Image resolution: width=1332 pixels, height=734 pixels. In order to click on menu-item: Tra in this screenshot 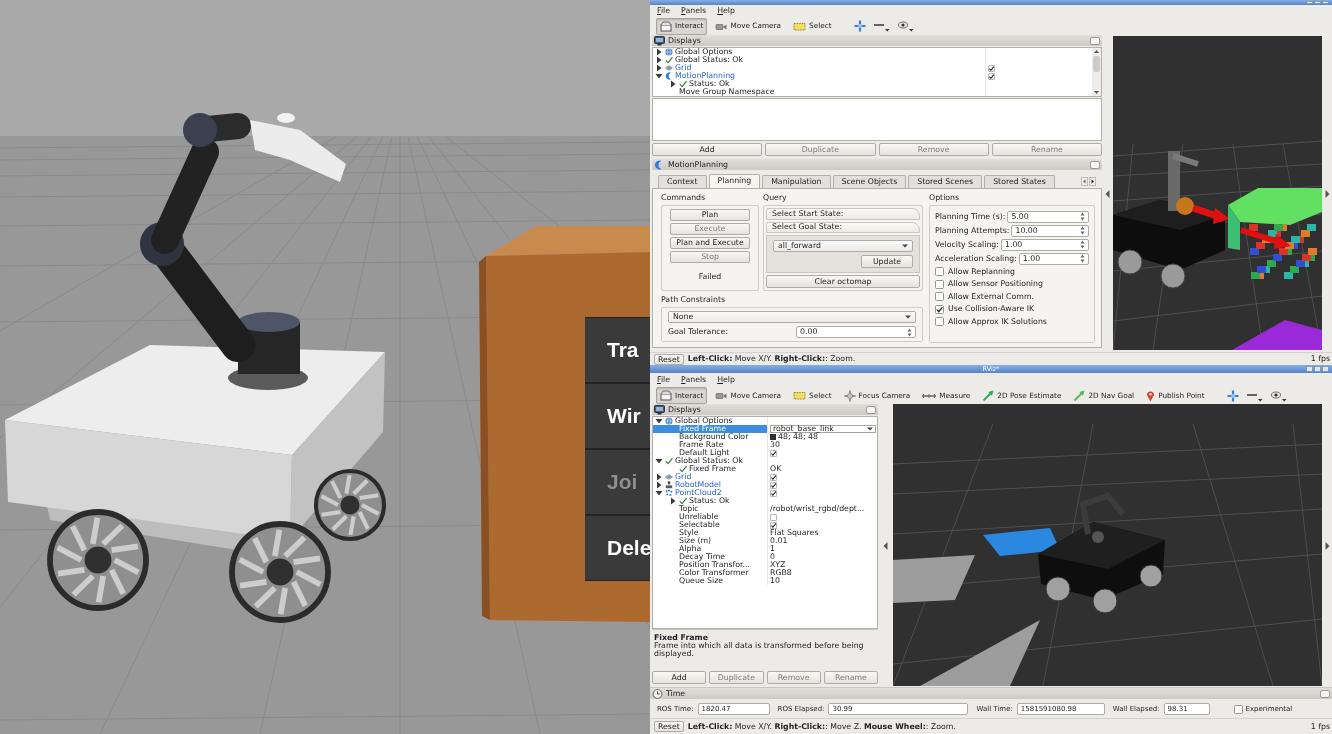, I will do `click(617, 350)`.